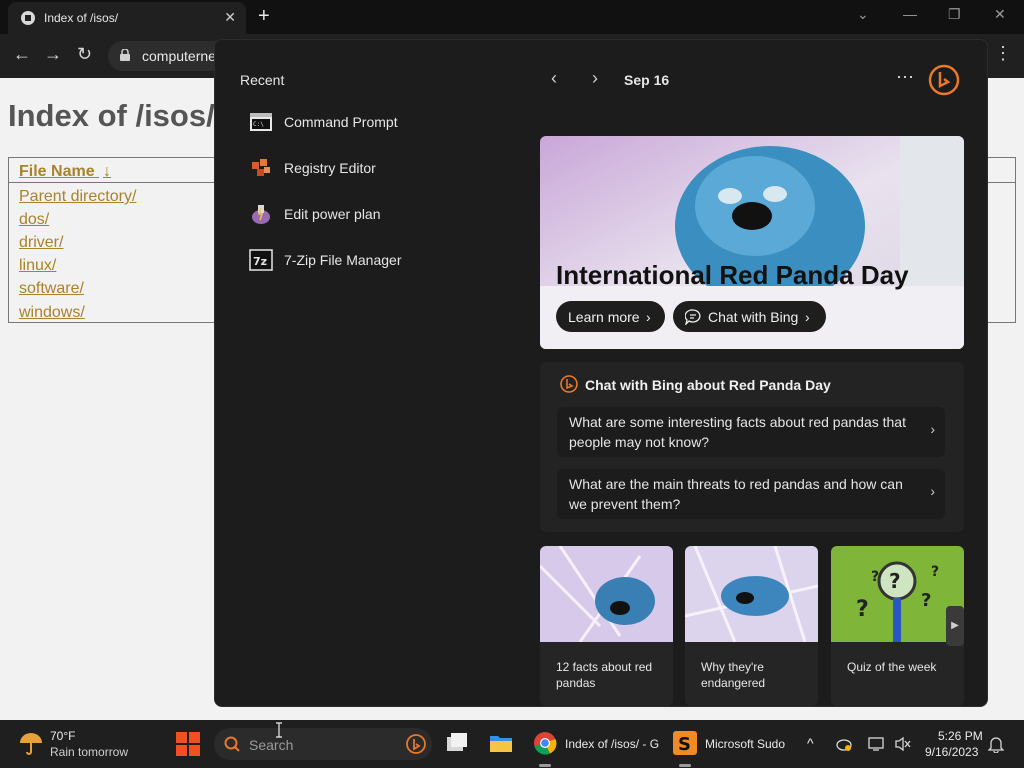 The width and height of the screenshot is (1024, 768). I want to click on show-hidden-icons-button: ^, so click(810, 743).